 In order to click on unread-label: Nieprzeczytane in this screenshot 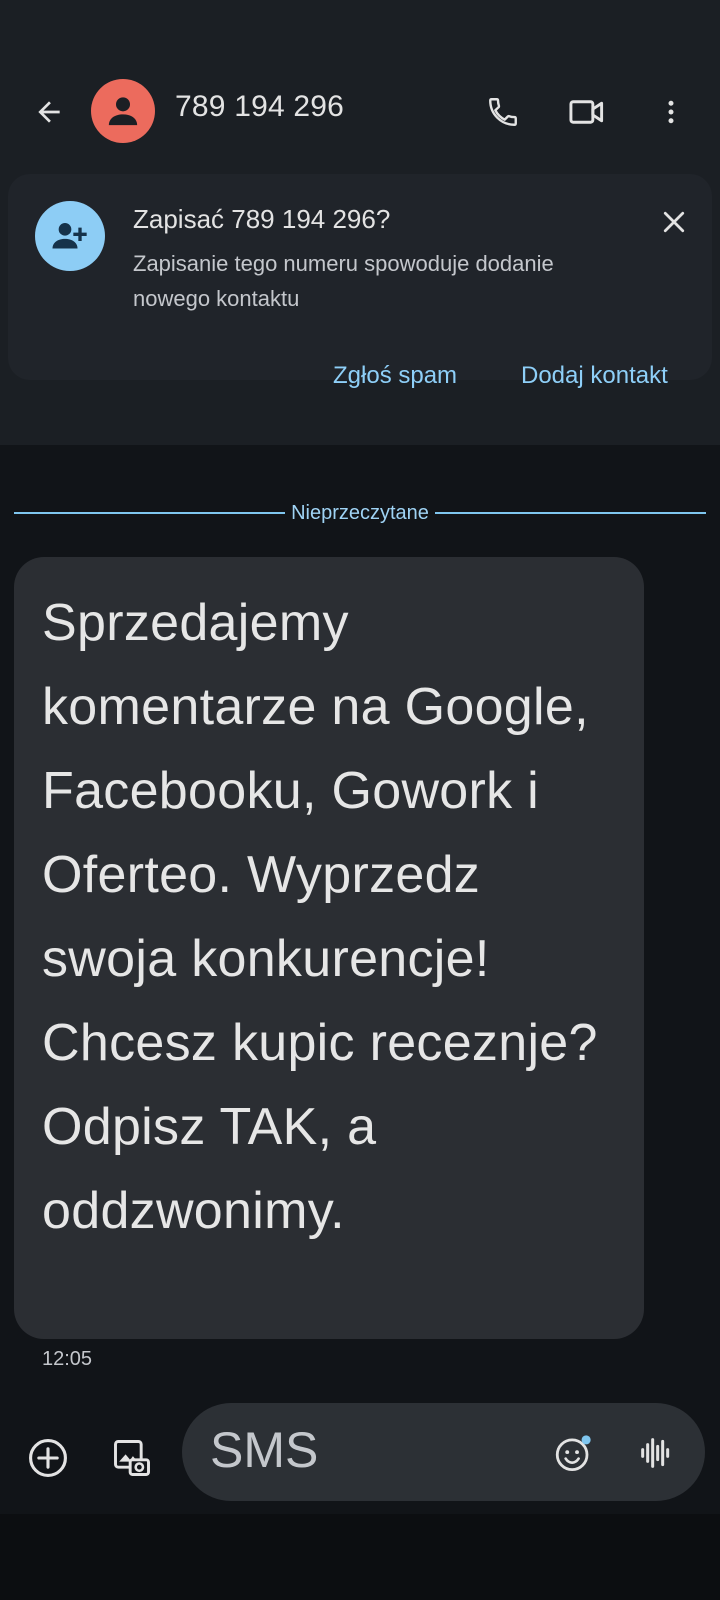, I will do `click(360, 512)`.